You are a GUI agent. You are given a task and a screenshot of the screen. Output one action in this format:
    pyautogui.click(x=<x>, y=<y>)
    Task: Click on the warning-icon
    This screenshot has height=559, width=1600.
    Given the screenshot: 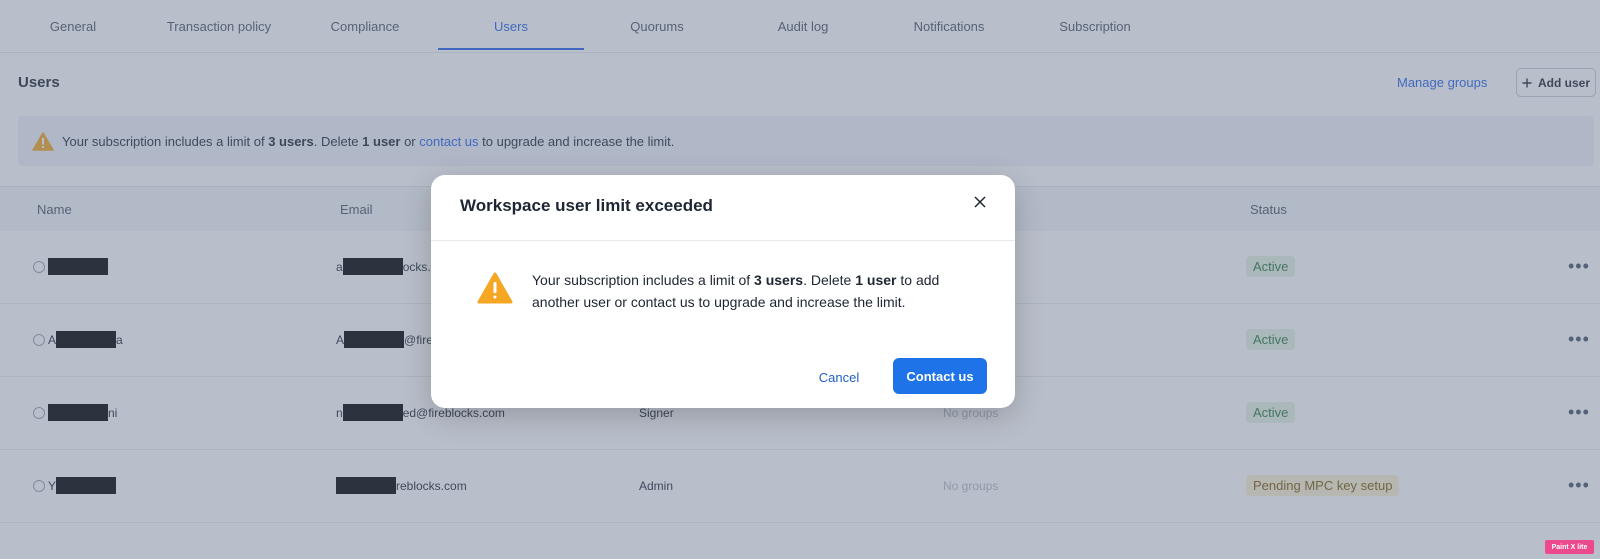 What is the action you would take?
    pyautogui.click(x=495, y=288)
    